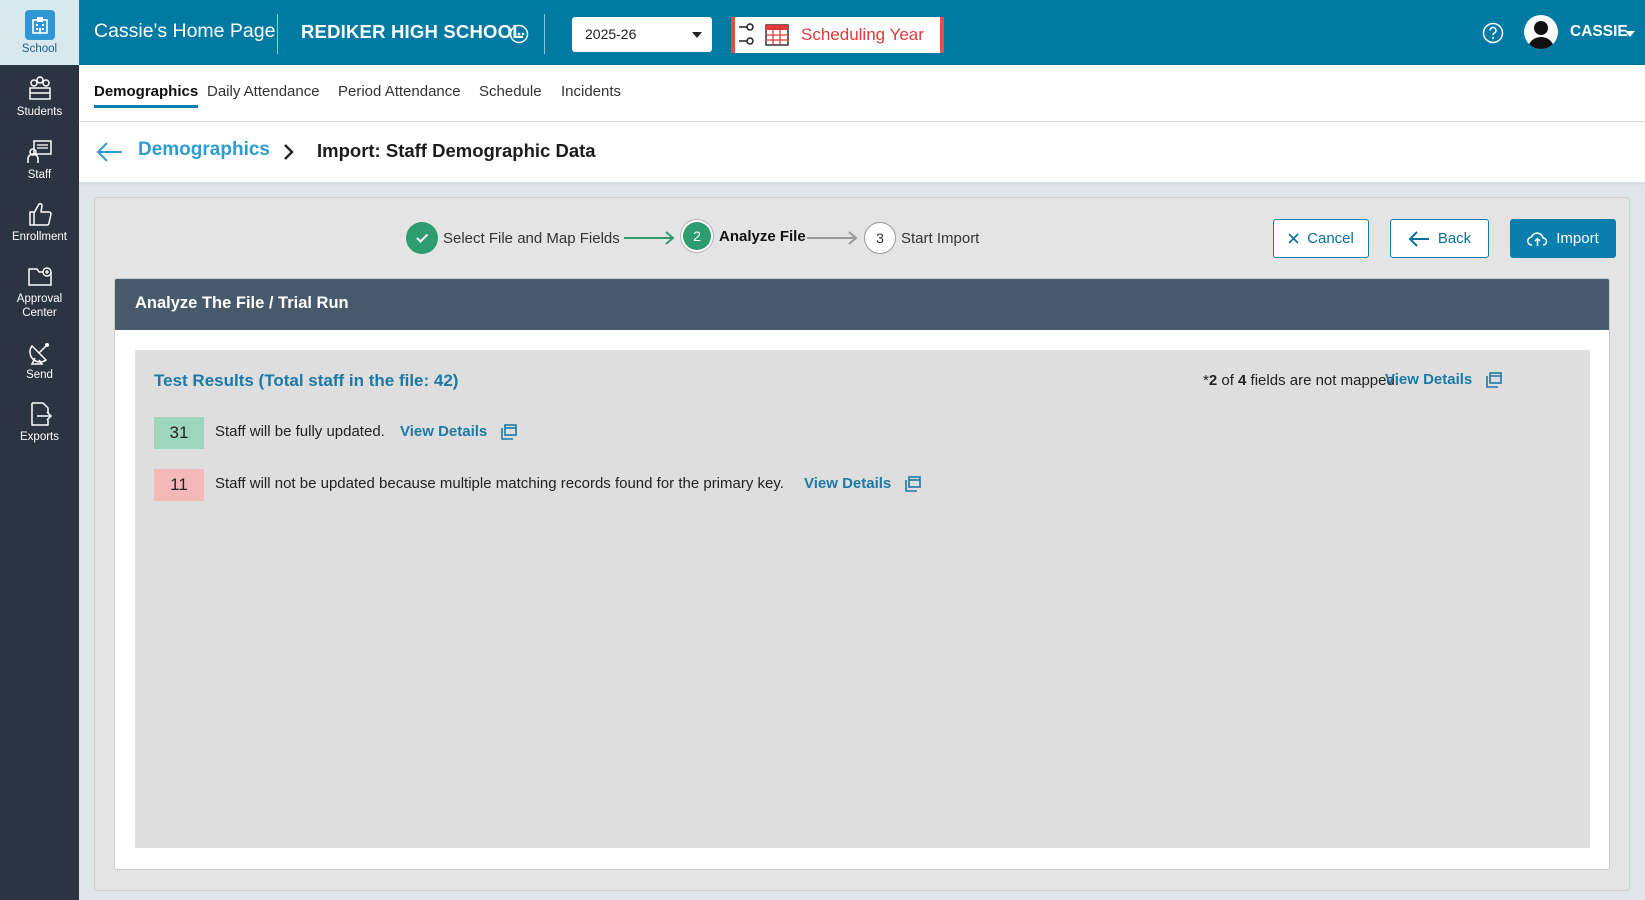 Image resolution: width=1645 pixels, height=900 pixels. I want to click on step-label: Analyze File, so click(762, 236).